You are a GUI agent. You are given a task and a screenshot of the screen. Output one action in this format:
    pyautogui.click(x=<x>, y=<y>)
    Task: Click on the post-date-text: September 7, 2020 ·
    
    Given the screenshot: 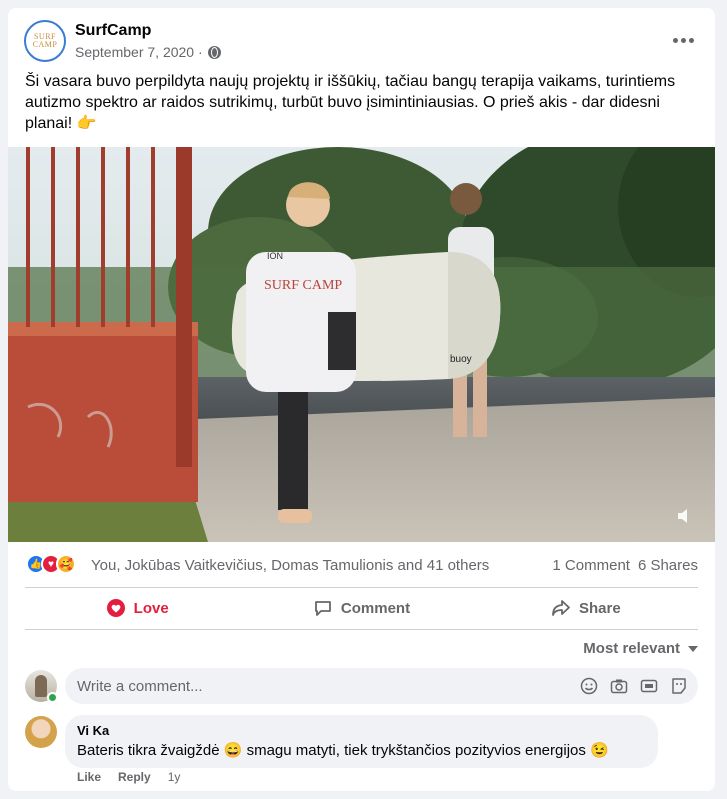 What is the action you would take?
    pyautogui.click(x=139, y=52)
    